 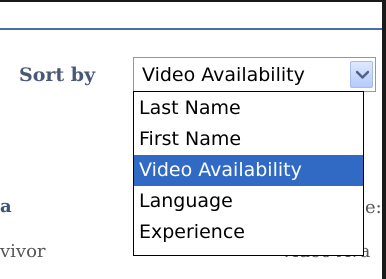 What do you see at coordinates (248, 201) in the screenshot?
I see `sort-option-language: Language` at bounding box center [248, 201].